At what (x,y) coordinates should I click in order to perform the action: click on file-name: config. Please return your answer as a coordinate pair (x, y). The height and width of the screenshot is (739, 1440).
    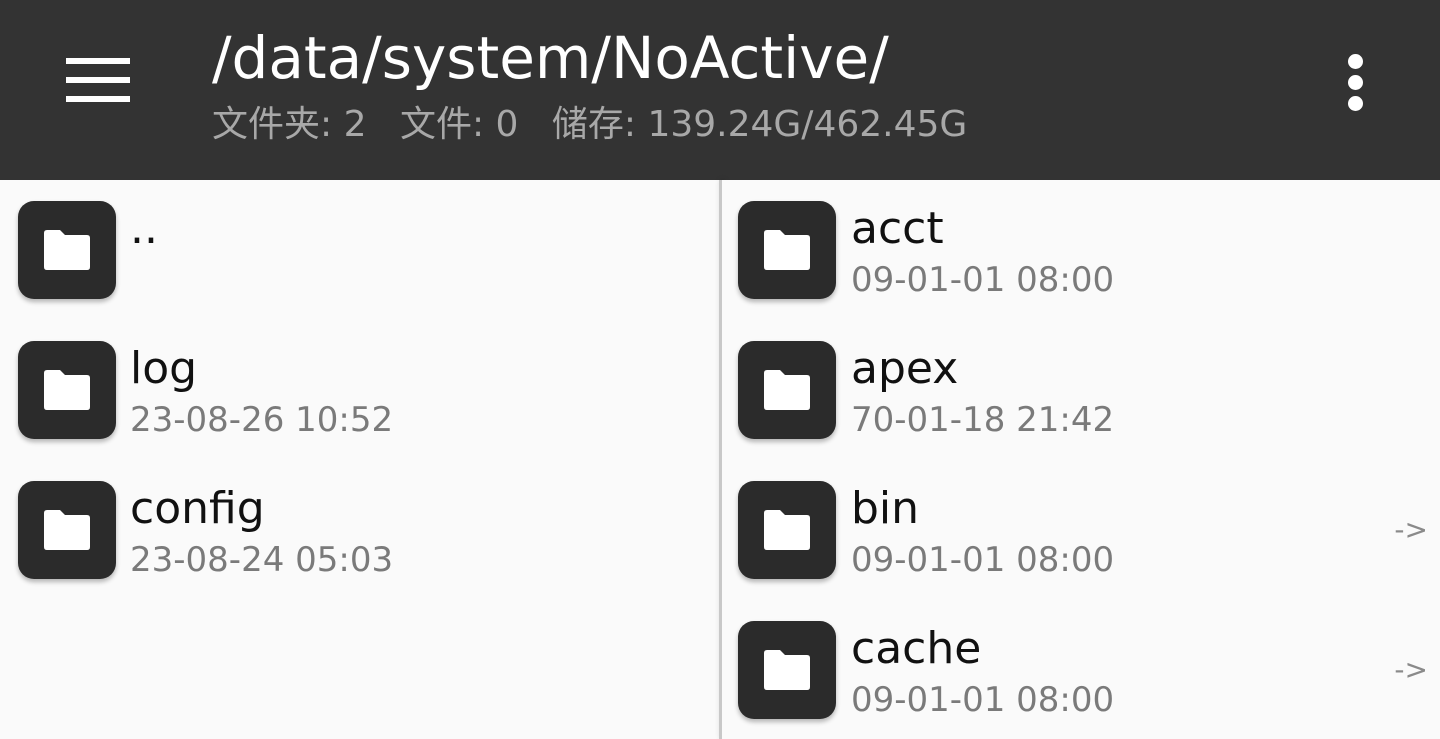
    Looking at the image, I should click on (197, 508).